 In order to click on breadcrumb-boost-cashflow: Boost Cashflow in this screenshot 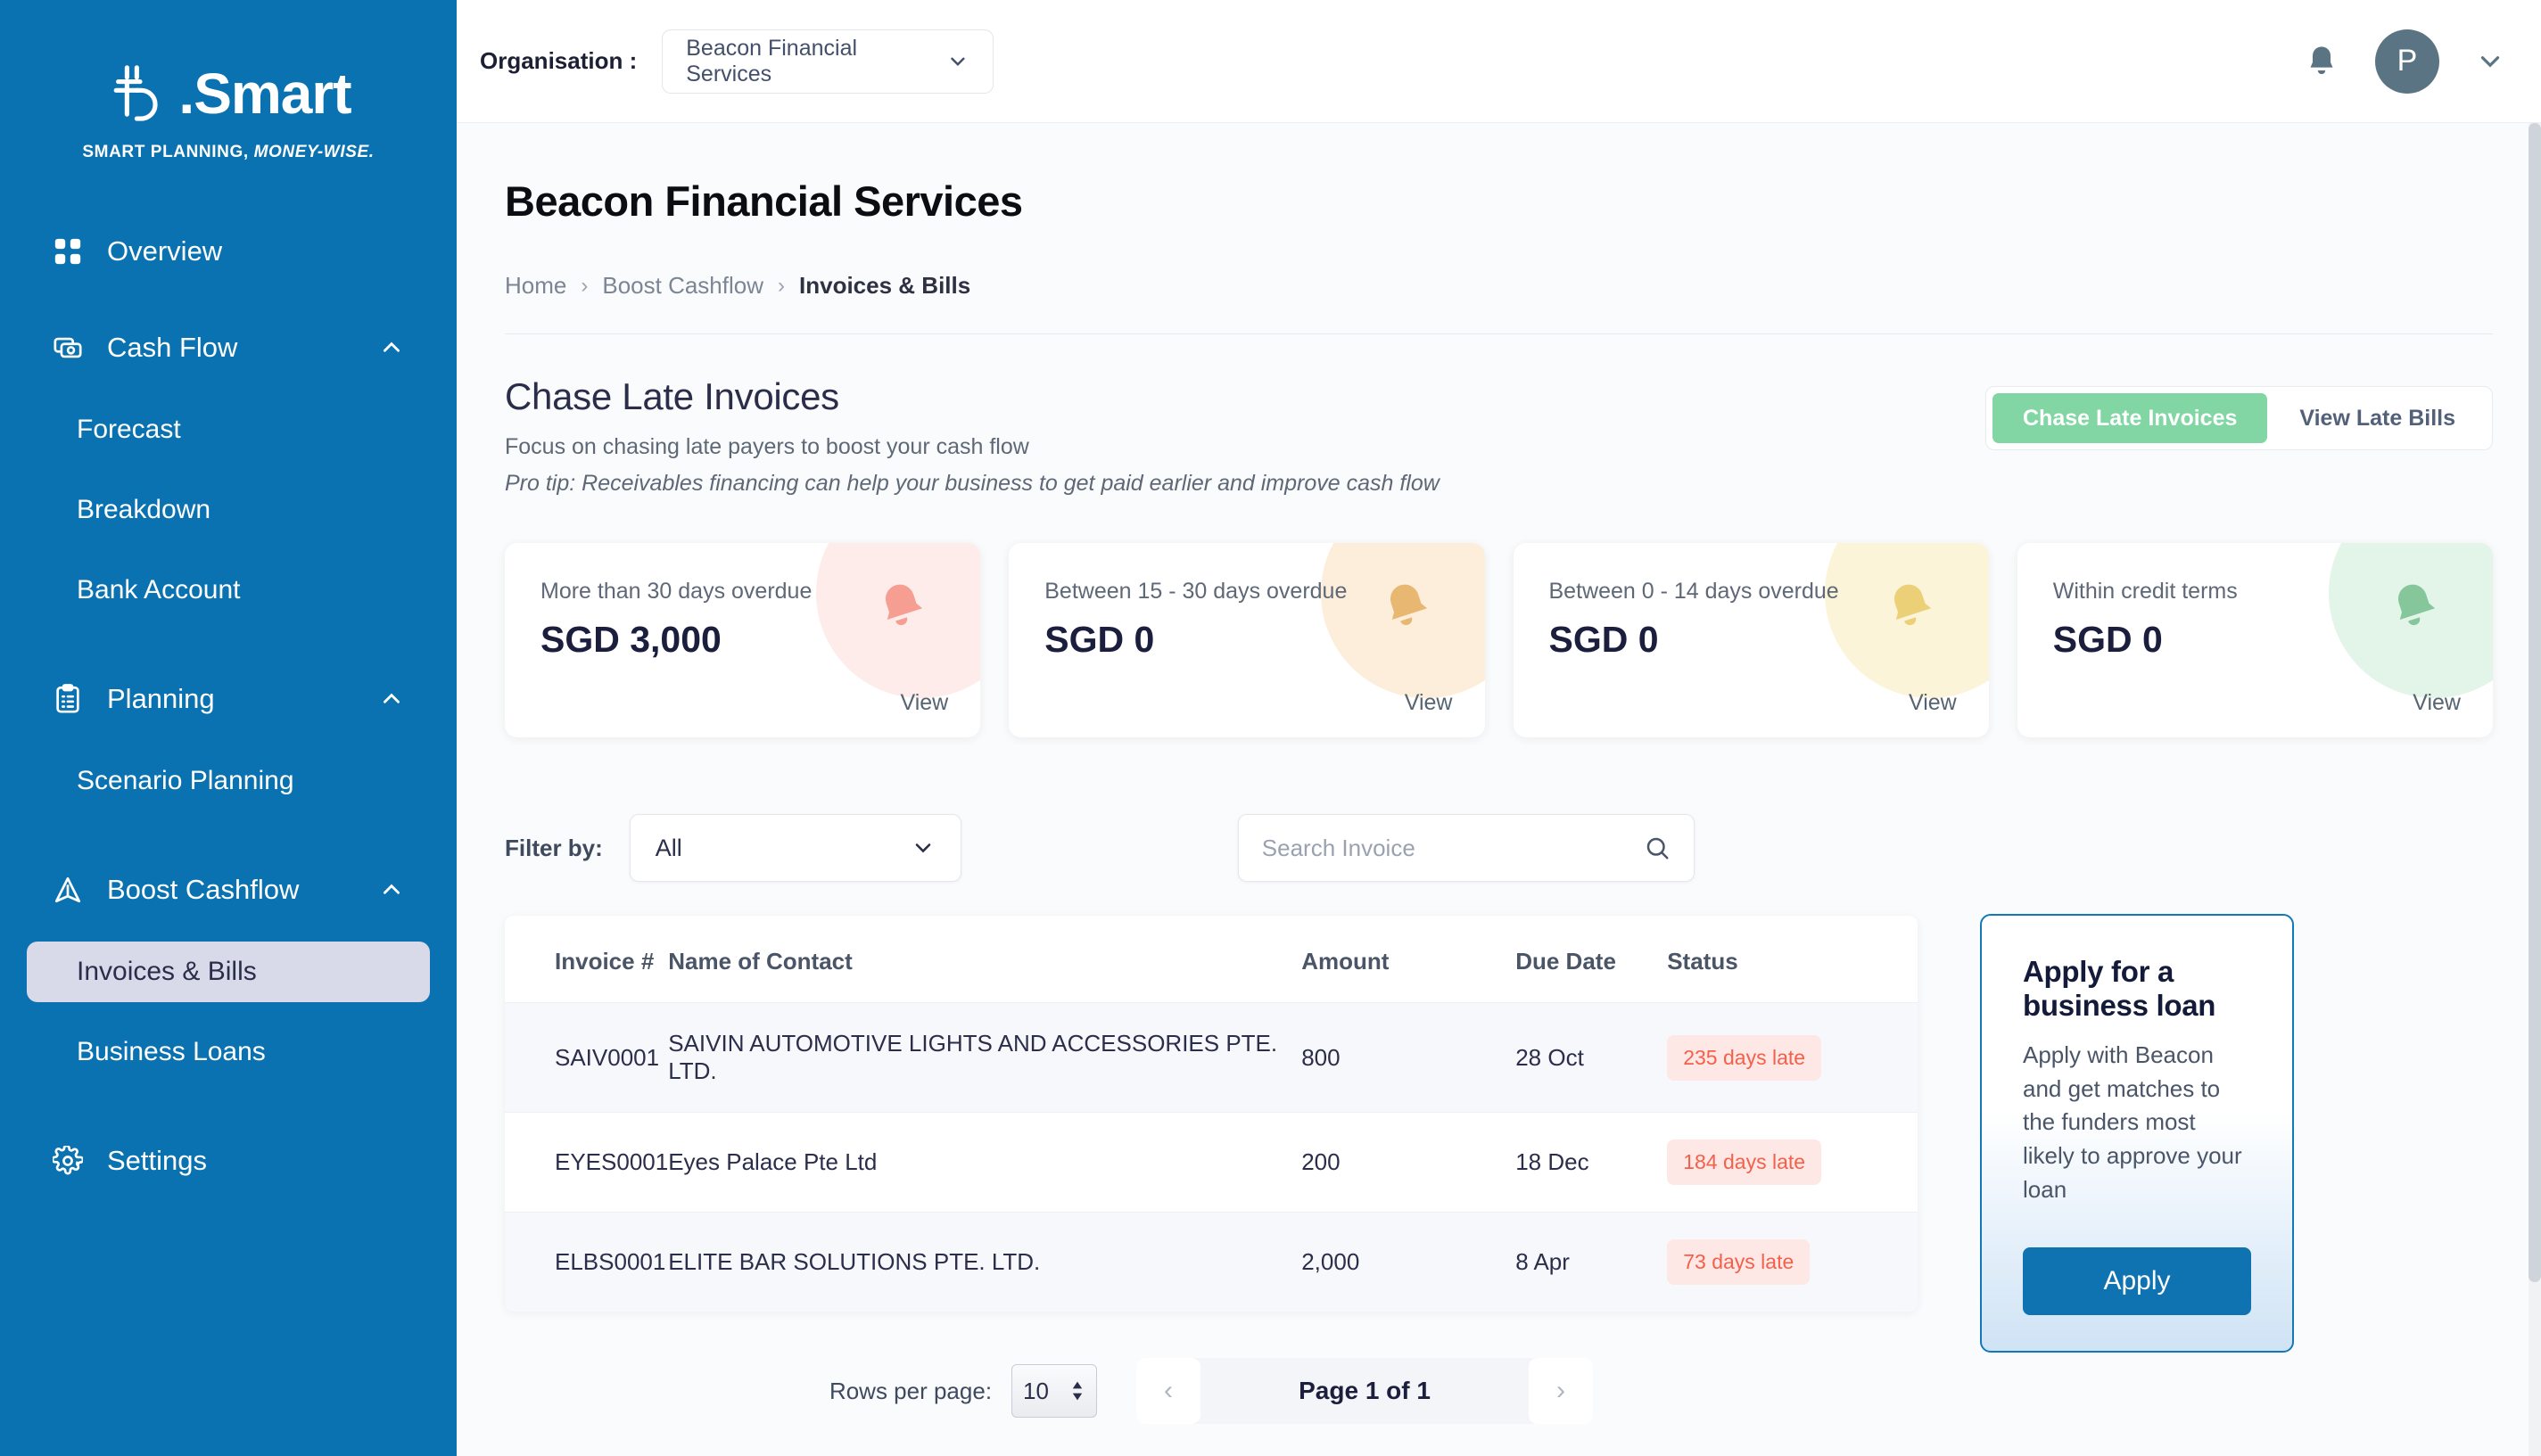, I will do `click(682, 286)`.